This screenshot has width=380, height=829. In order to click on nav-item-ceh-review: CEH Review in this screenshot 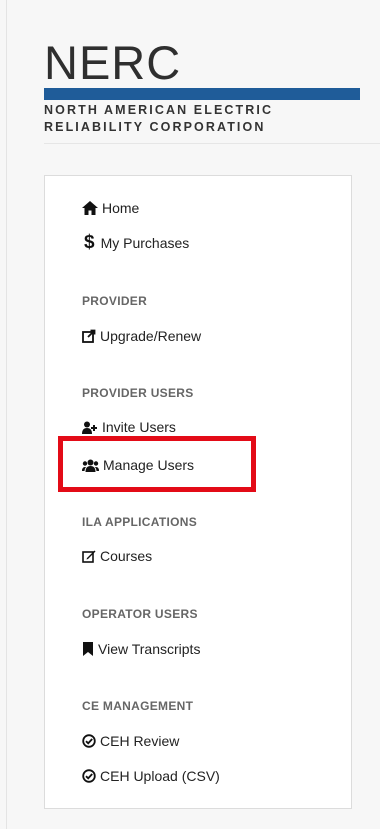, I will do `click(130, 741)`.